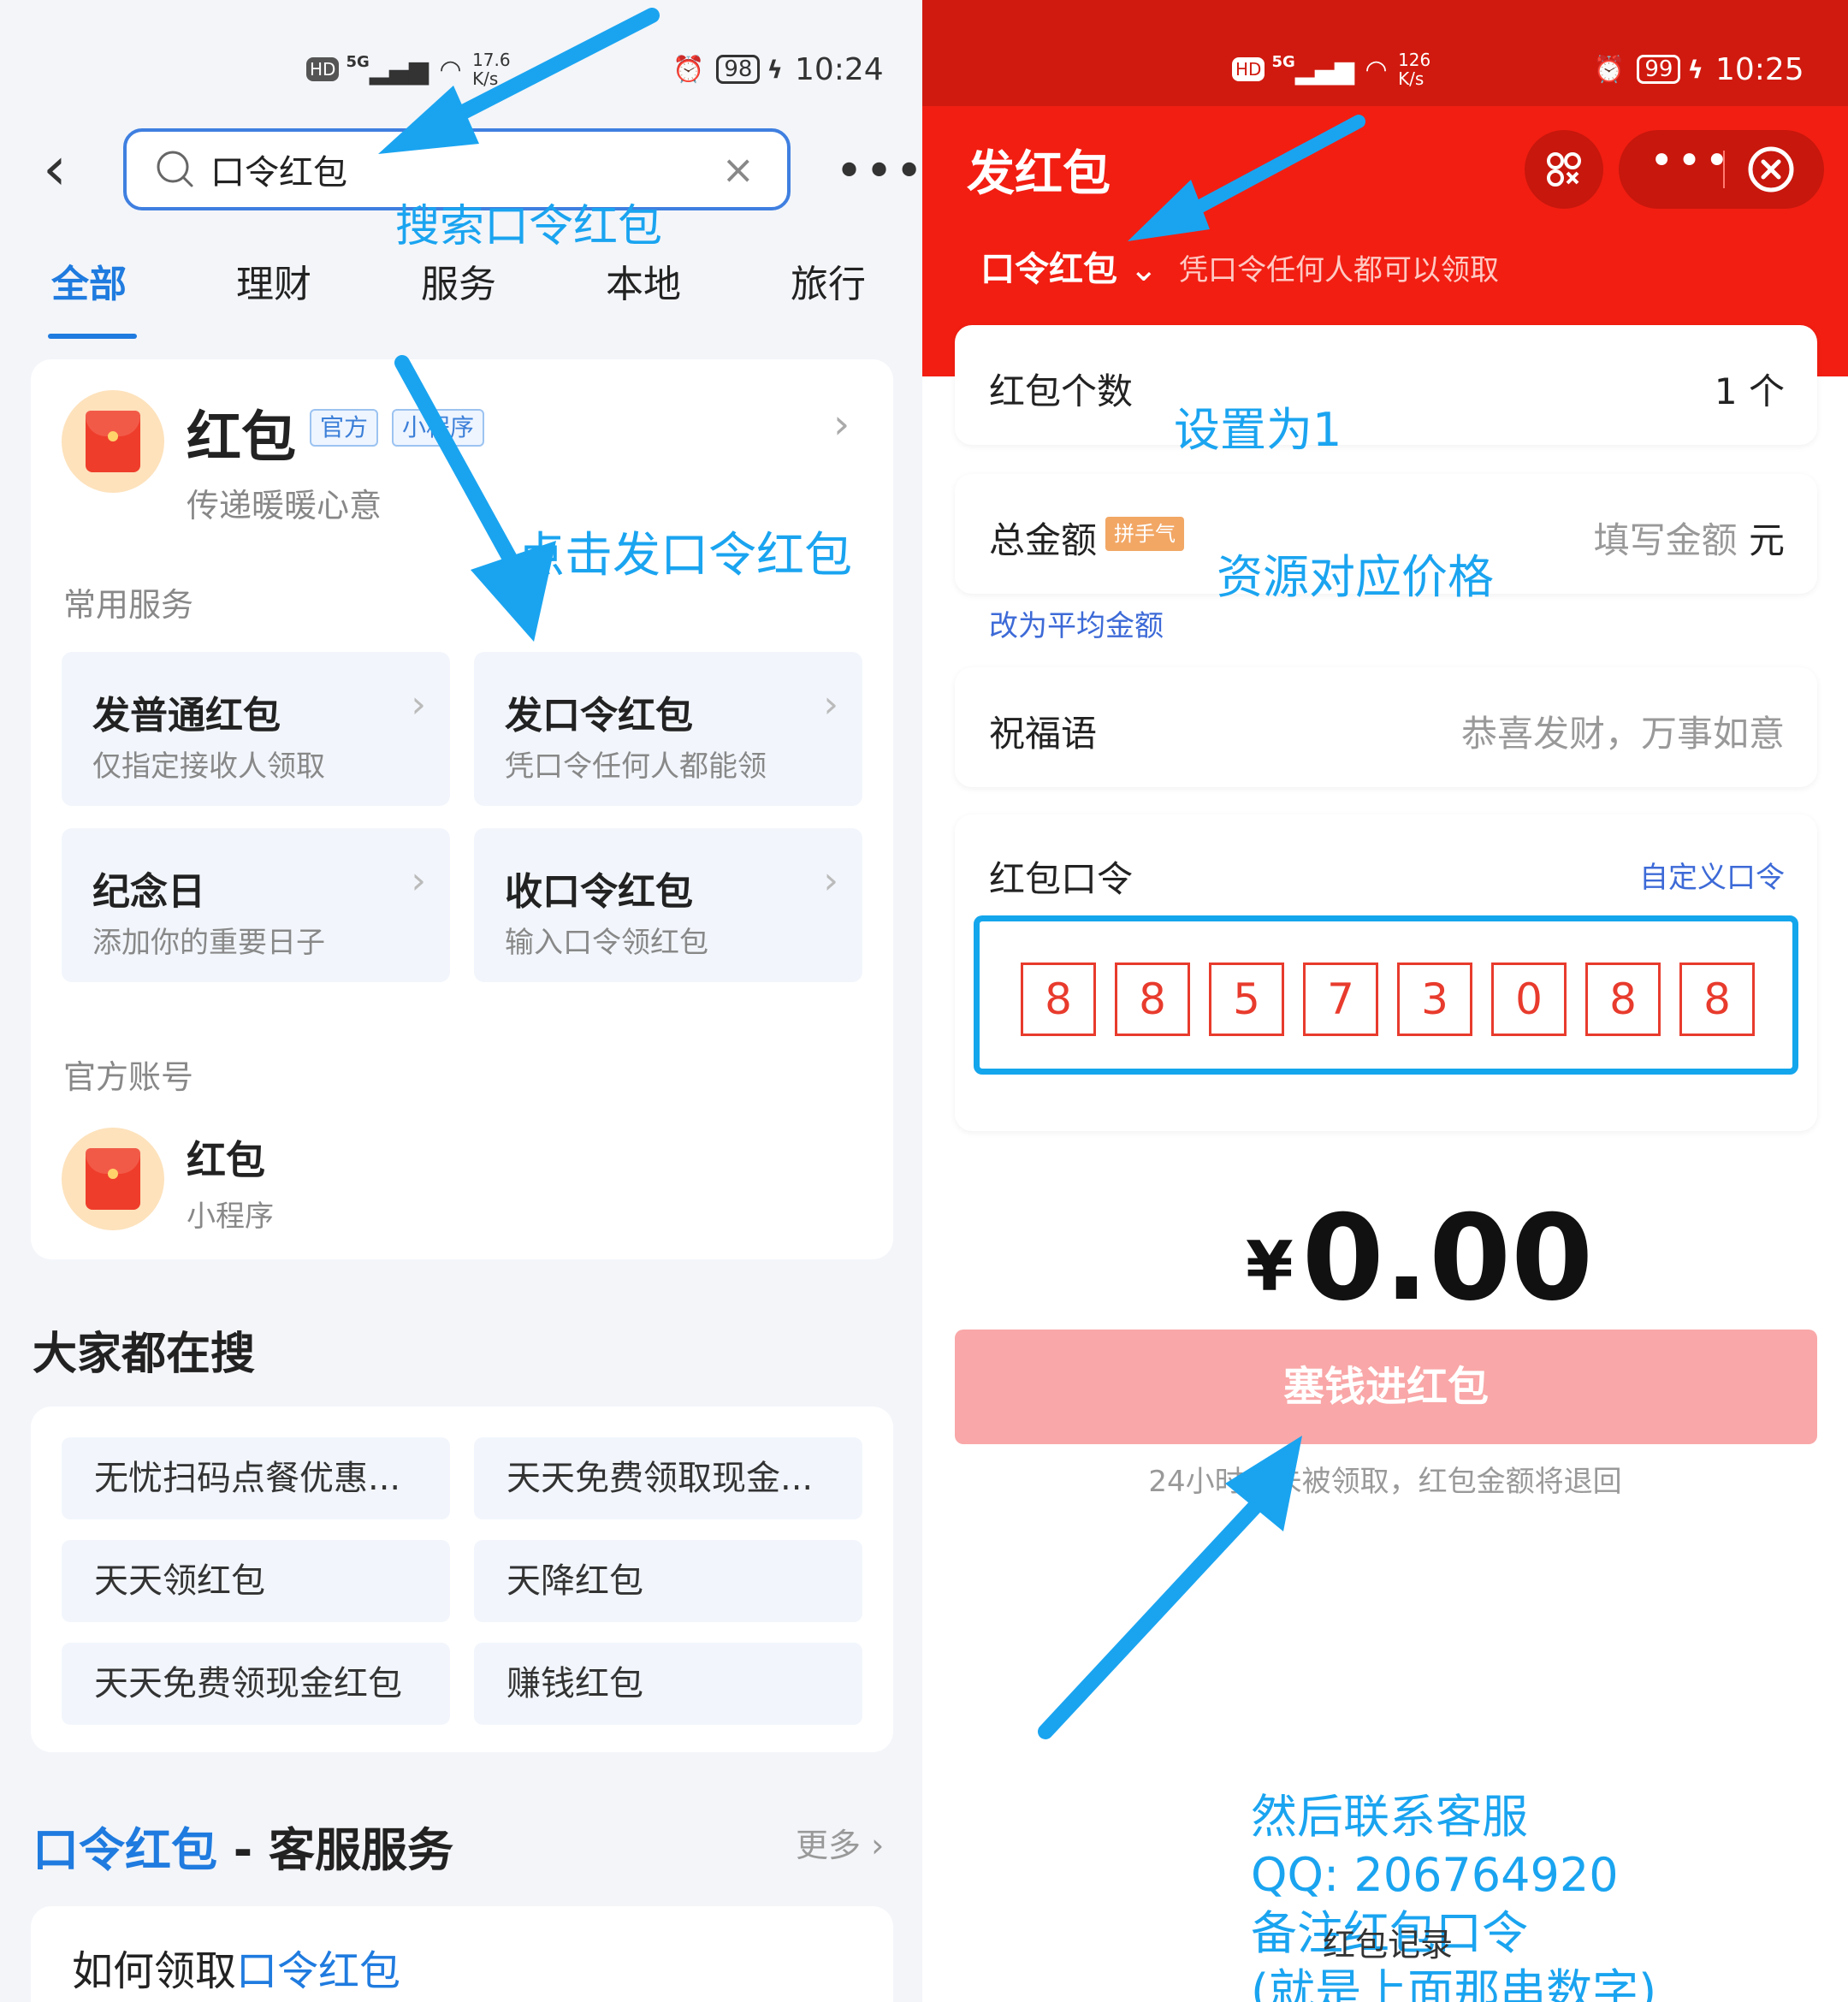  What do you see at coordinates (256, 1581) in the screenshot?
I see `hot-search-item: 天天领红包` at bounding box center [256, 1581].